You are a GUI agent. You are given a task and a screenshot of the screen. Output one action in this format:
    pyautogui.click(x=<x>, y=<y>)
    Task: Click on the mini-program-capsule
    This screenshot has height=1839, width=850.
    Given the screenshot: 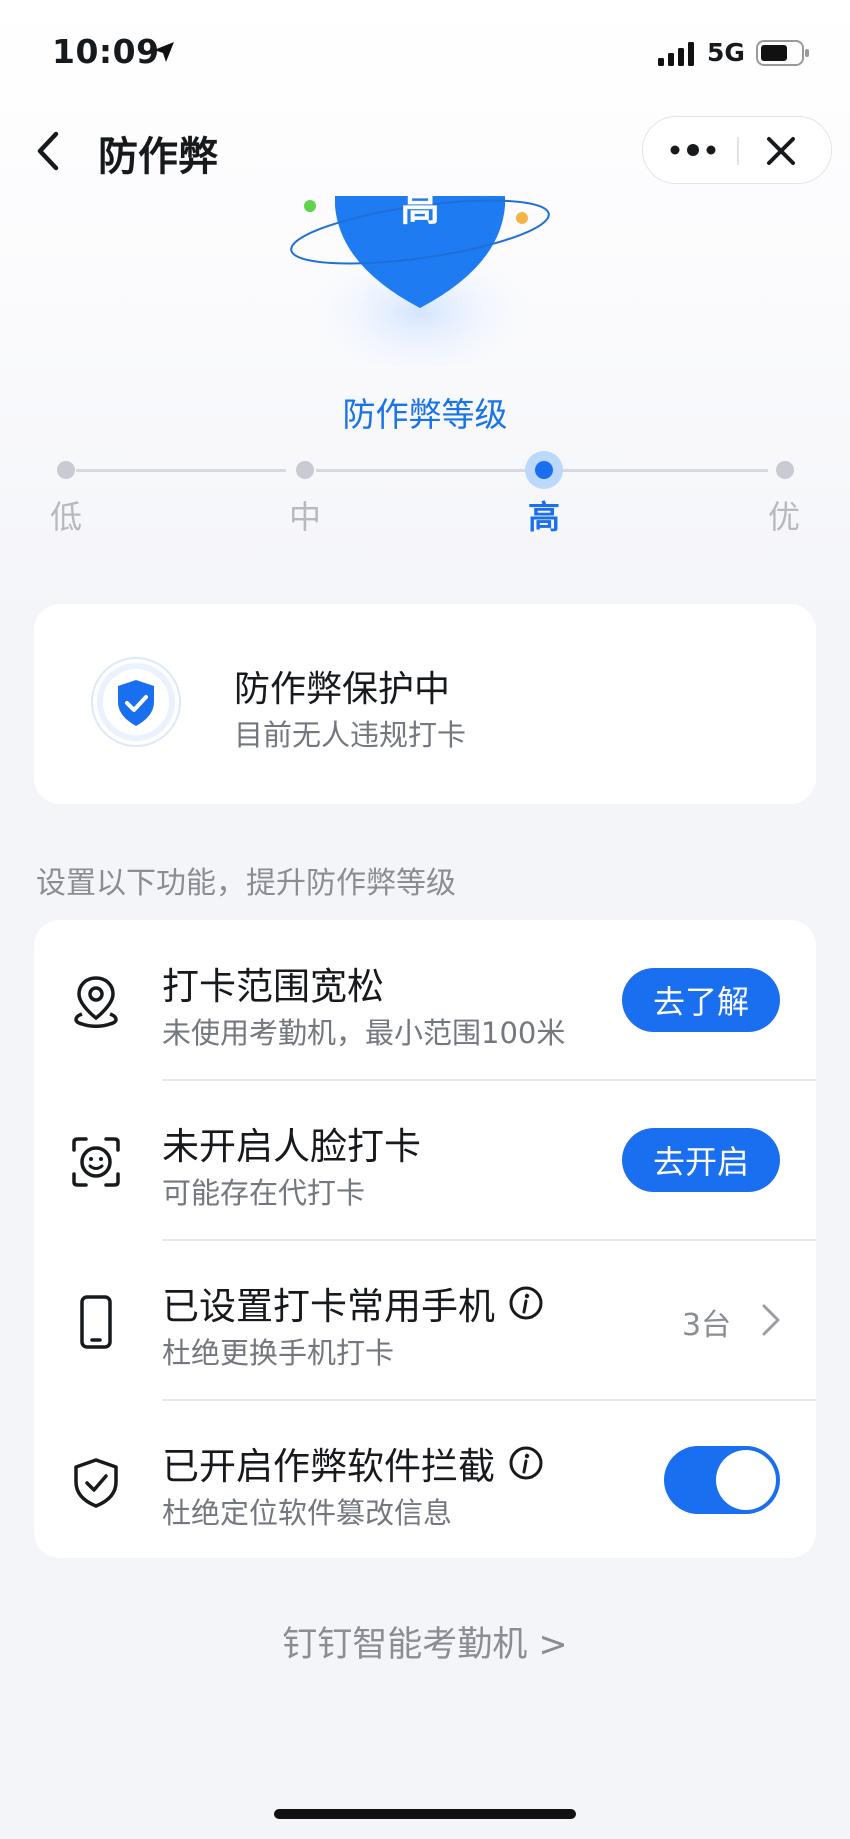 What is the action you would take?
    pyautogui.click(x=737, y=150)
    